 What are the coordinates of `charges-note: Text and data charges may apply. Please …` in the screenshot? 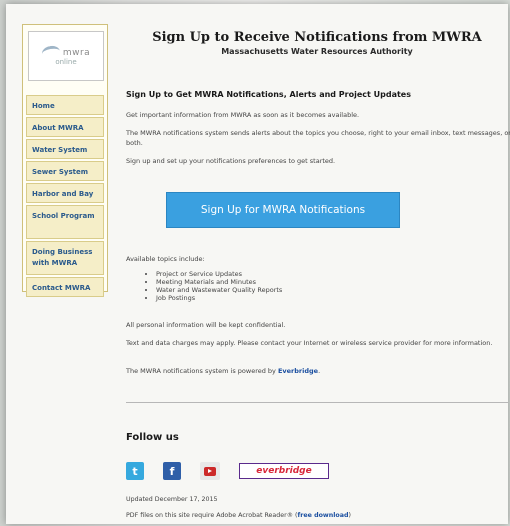 It's located at (309, 343).